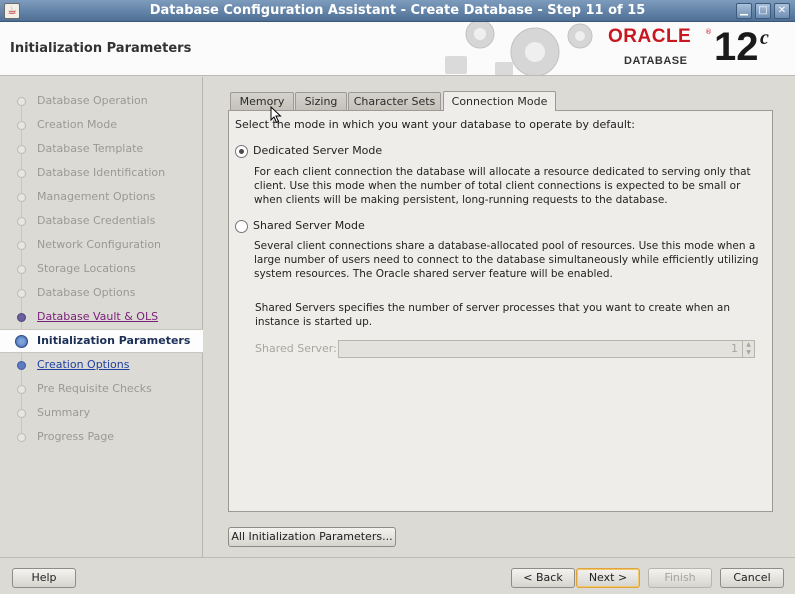 The image size is (795, 594). I want to click on dedicated-server-radio, so click(241, 151).